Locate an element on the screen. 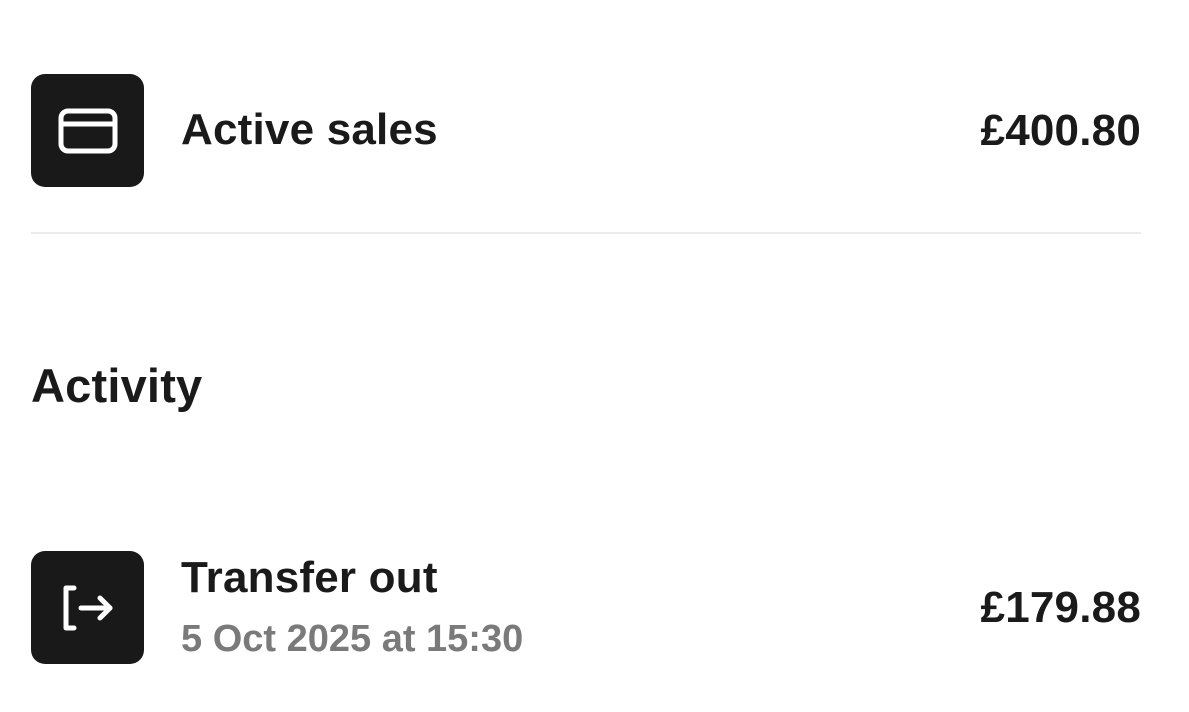 This screenshot has height=712, width=1189. divider is located at coordinates (586, 233).